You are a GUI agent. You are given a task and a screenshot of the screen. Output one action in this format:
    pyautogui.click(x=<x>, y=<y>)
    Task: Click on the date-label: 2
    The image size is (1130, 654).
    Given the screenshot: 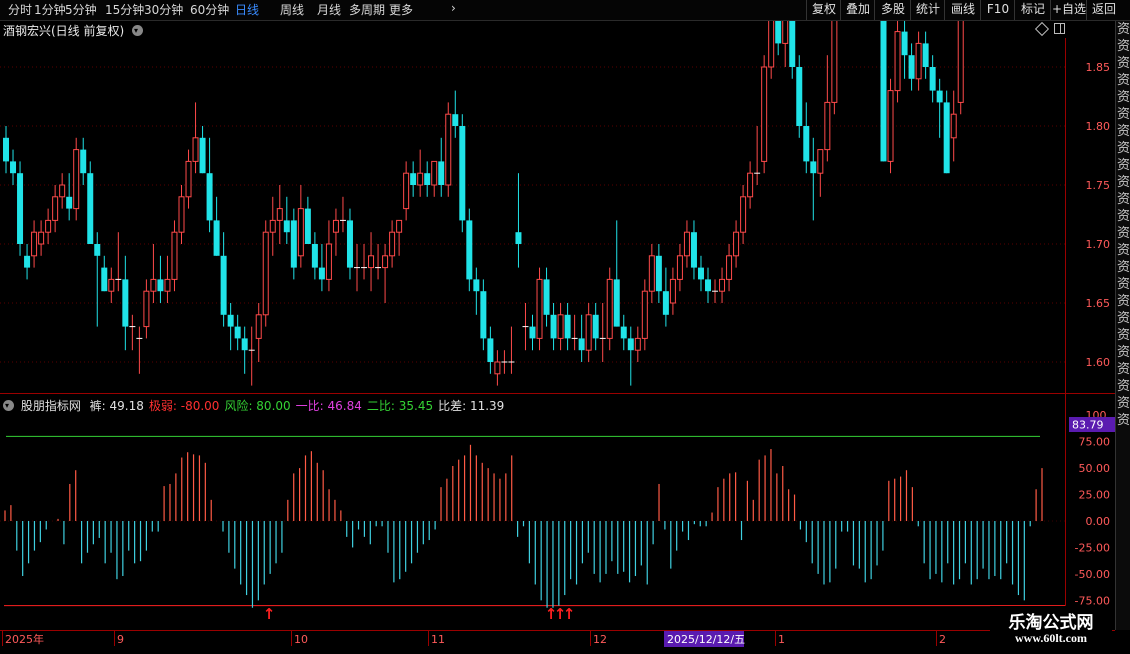 What is the action you would take?
    pyautogui.click(x=942, y=639)
    